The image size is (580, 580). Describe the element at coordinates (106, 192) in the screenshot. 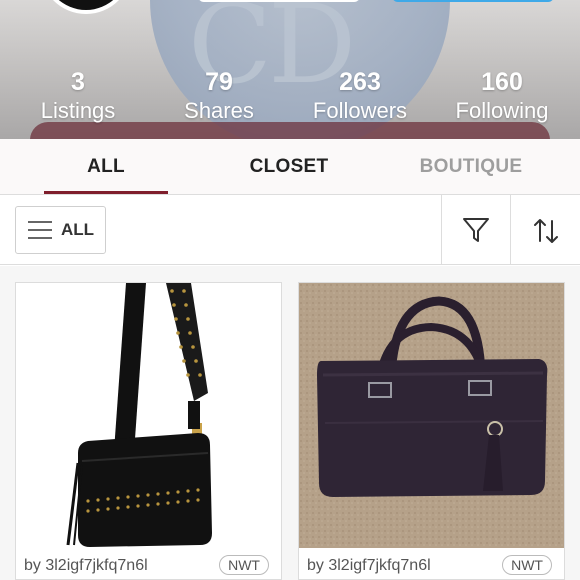

I see `active-tab-indicator` at that location.